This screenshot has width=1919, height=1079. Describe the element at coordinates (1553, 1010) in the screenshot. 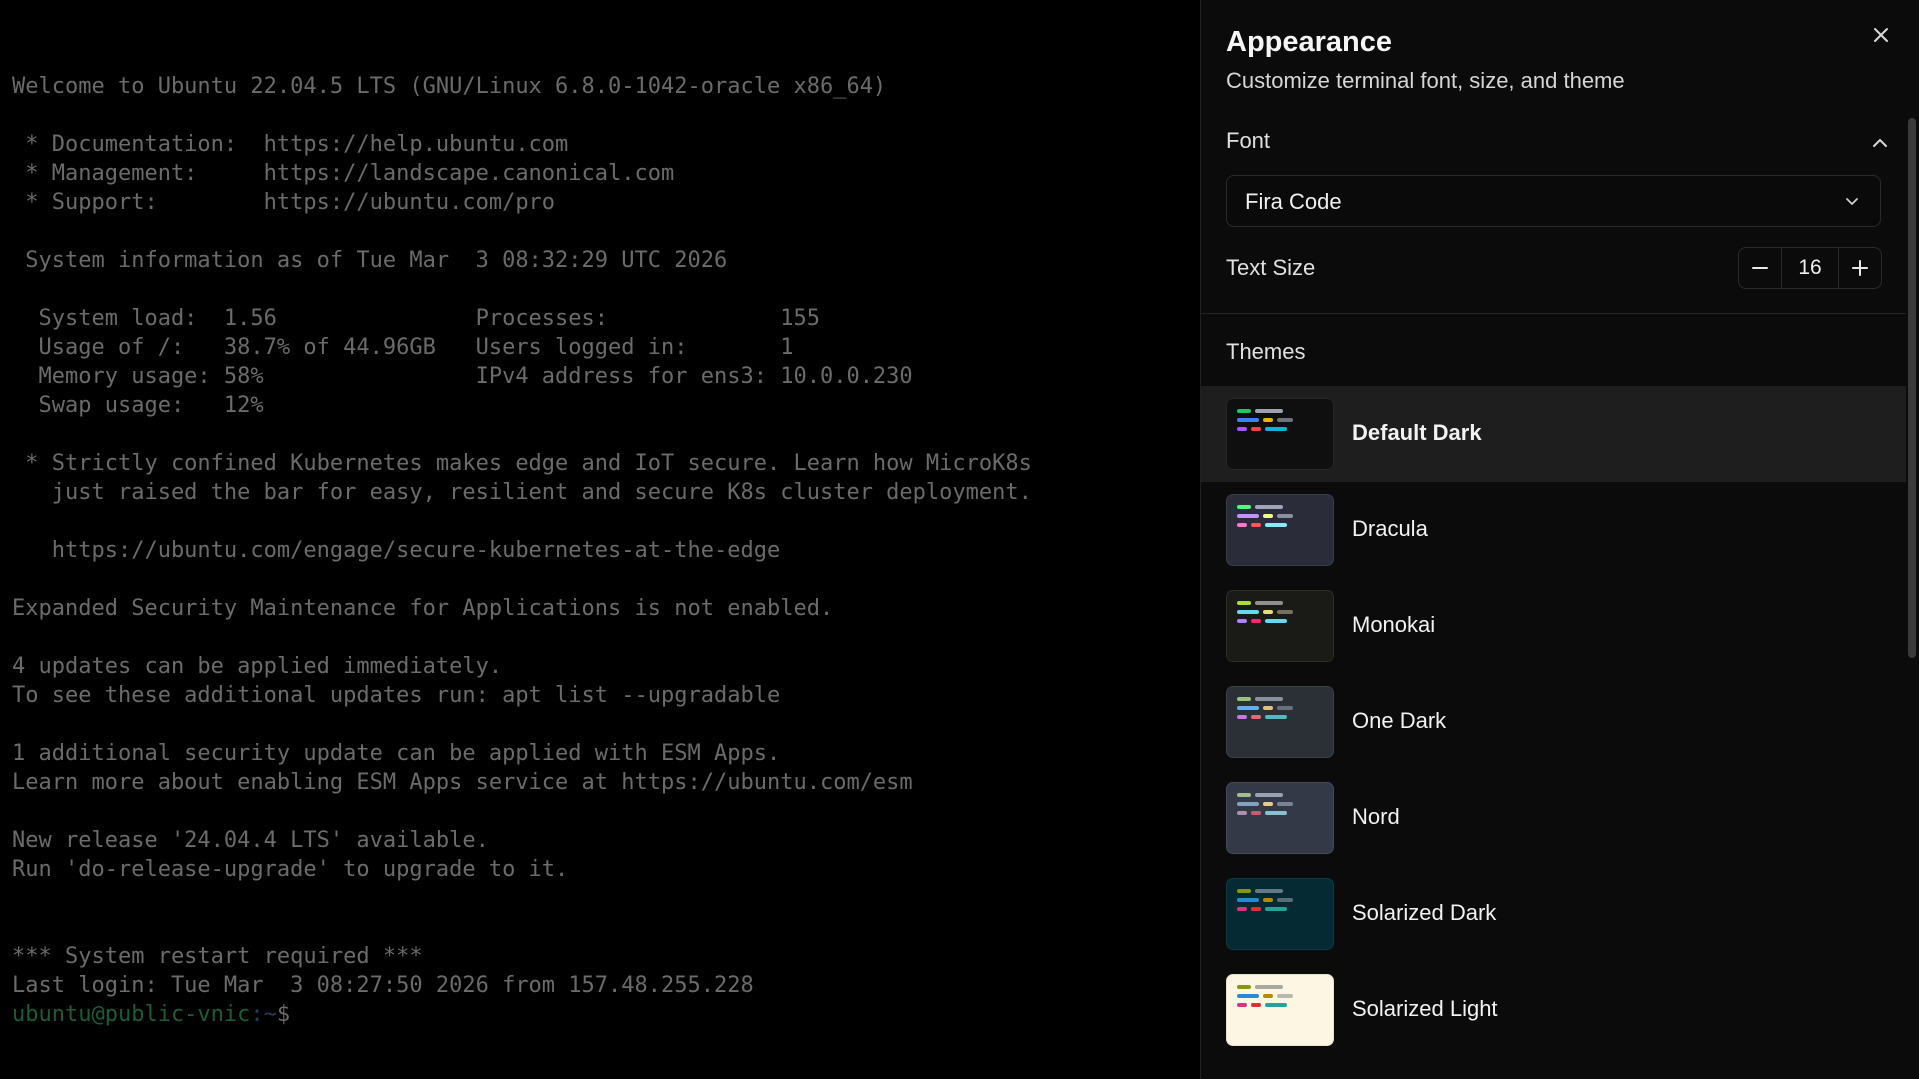

I see `theme-item-solarized-light: Solarized Light` at that location.